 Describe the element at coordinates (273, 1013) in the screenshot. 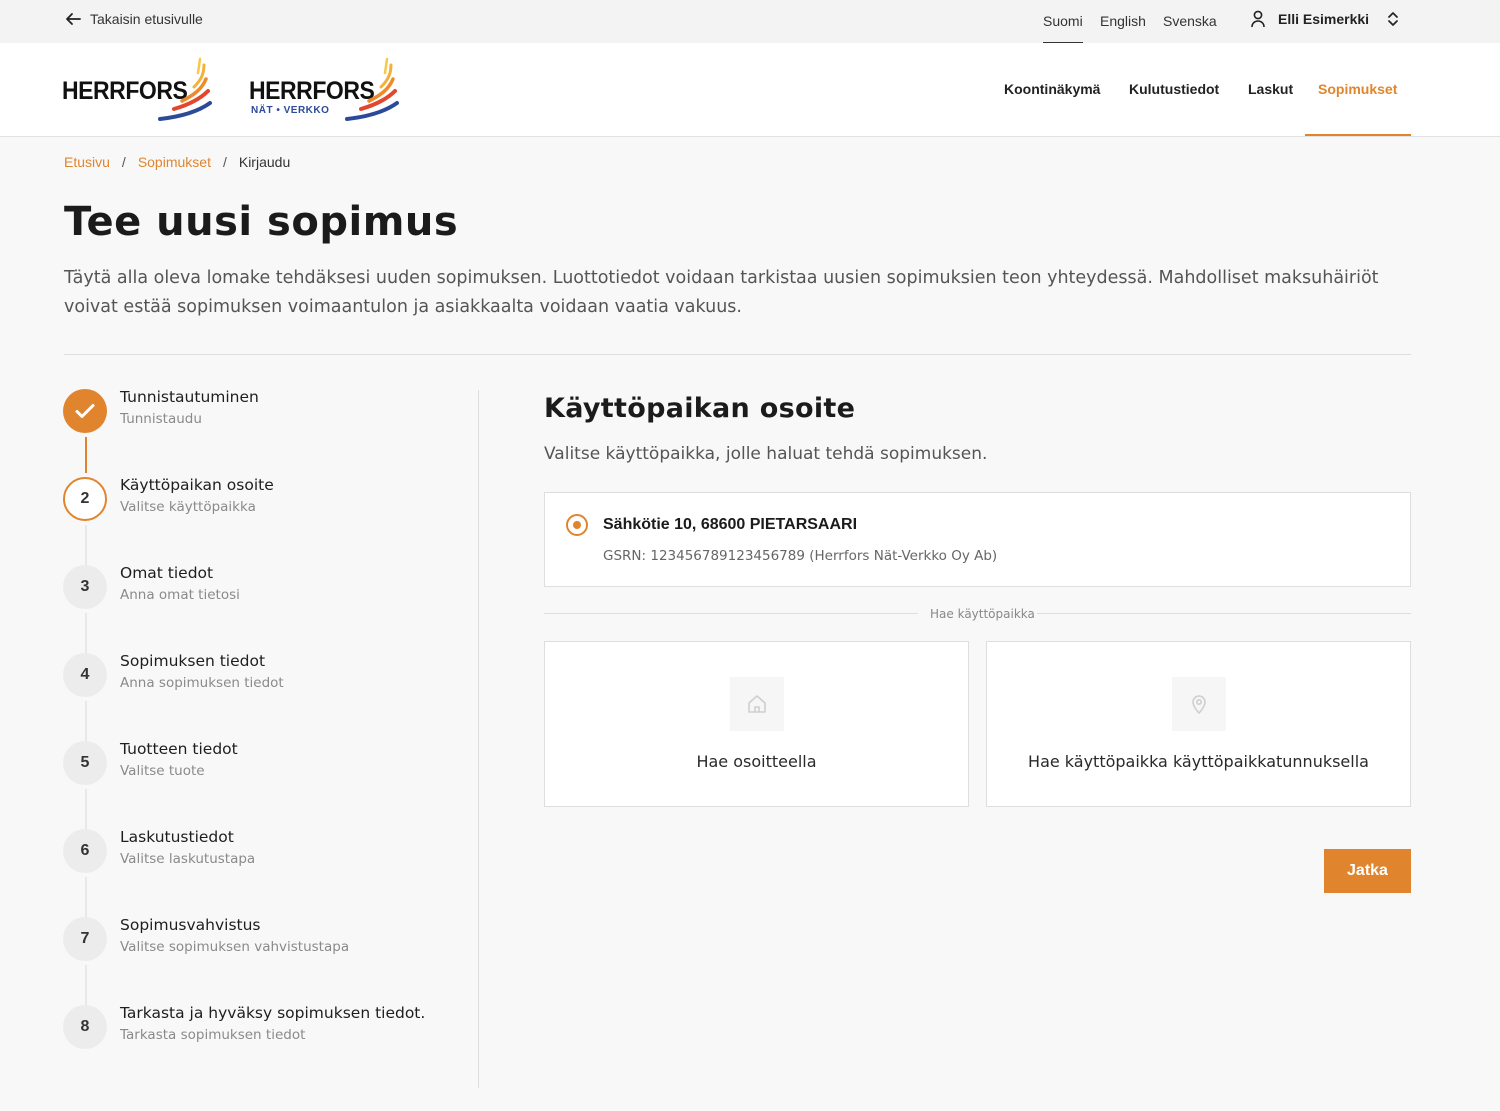

I see `step-title: Tarkasta ja hyväksy sopimuksen tiedot.` at that location.